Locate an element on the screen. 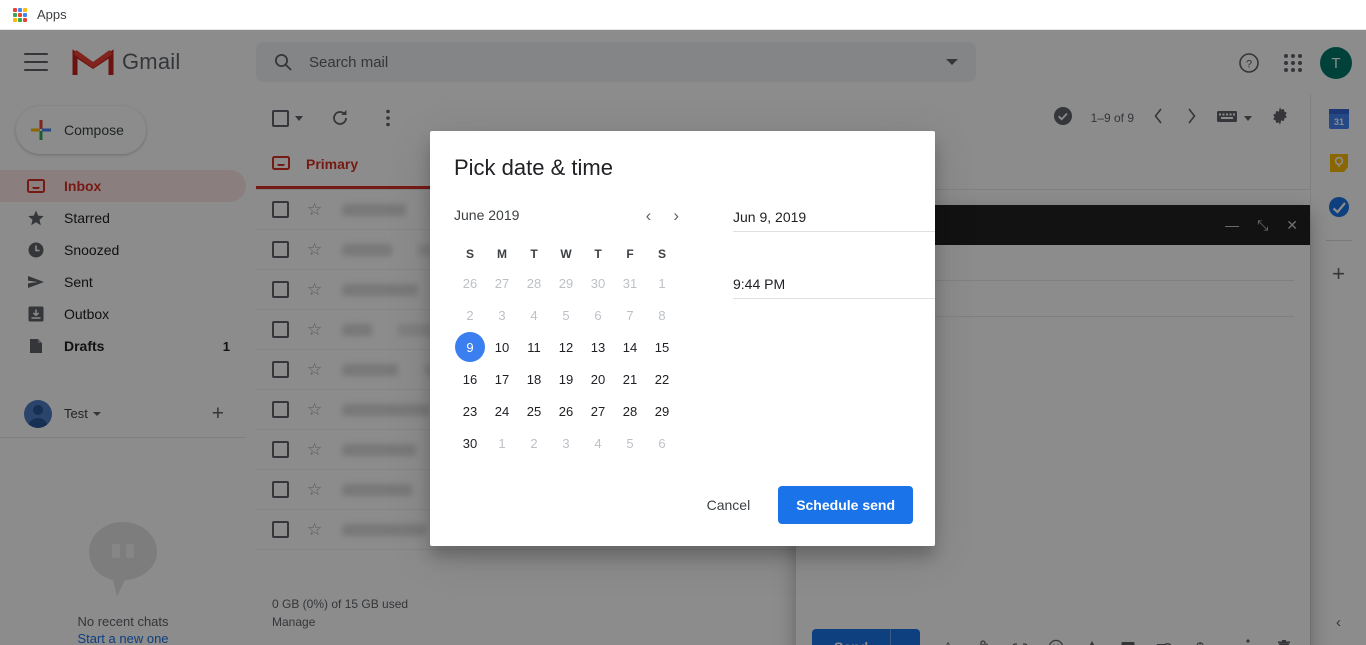 Image resolution: width=1366 pixels, height=645 pixels. calendar-day: 12 is located at coordinates (566, 347).